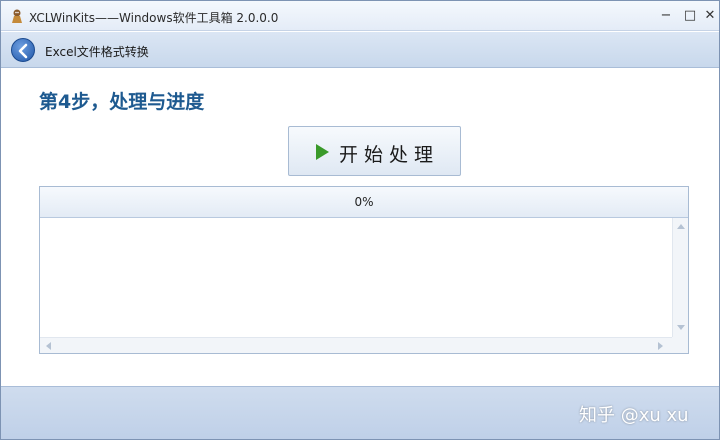  I want to click on close-button: ✕, so click(710, 16).